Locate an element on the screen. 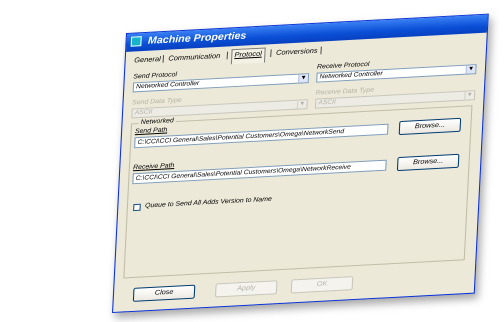 This screenshot has width=504, height=322. send-protocol-label: Send Protocol is located at coordinates (155, 76).